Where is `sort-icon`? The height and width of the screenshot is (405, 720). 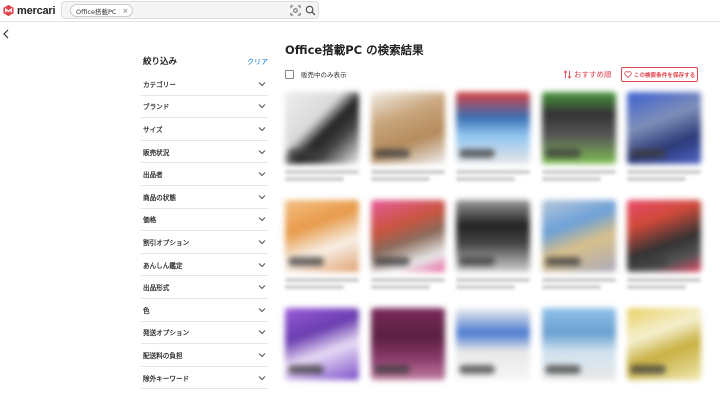 sort-icon is located at coordinates (567, 74).